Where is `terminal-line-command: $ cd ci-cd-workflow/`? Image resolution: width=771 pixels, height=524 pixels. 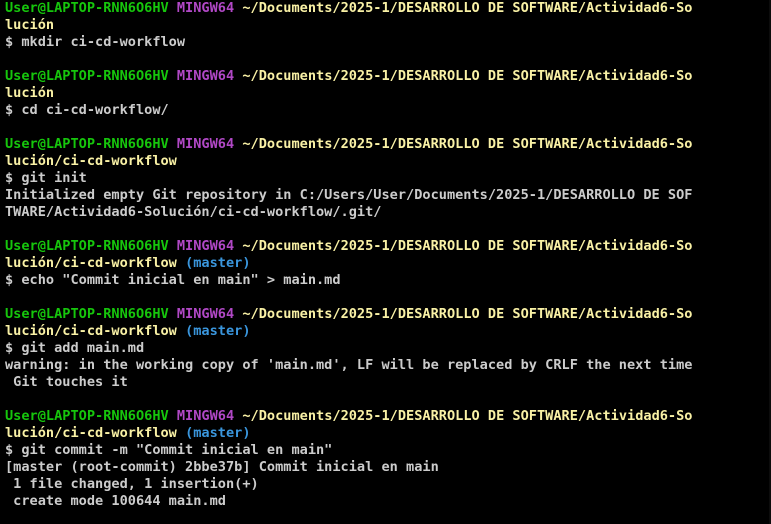
terminal-line-command: $ cd ci-cd-workflow/ is located at coordinates (387, 110).